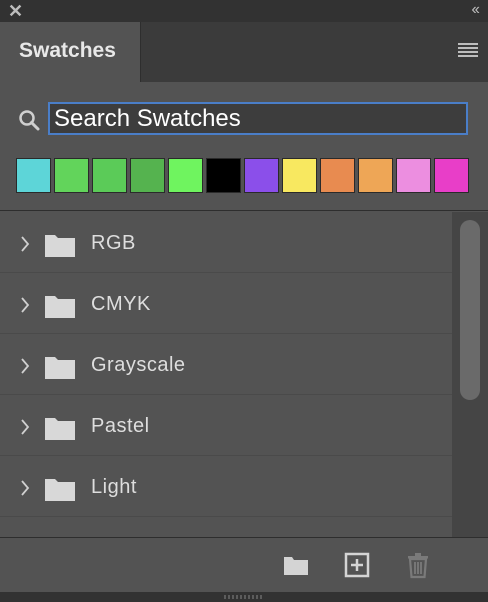  Describe the element at coordinates (15, 11) in the screenshot. I see `close-icon: ✕` at that location.